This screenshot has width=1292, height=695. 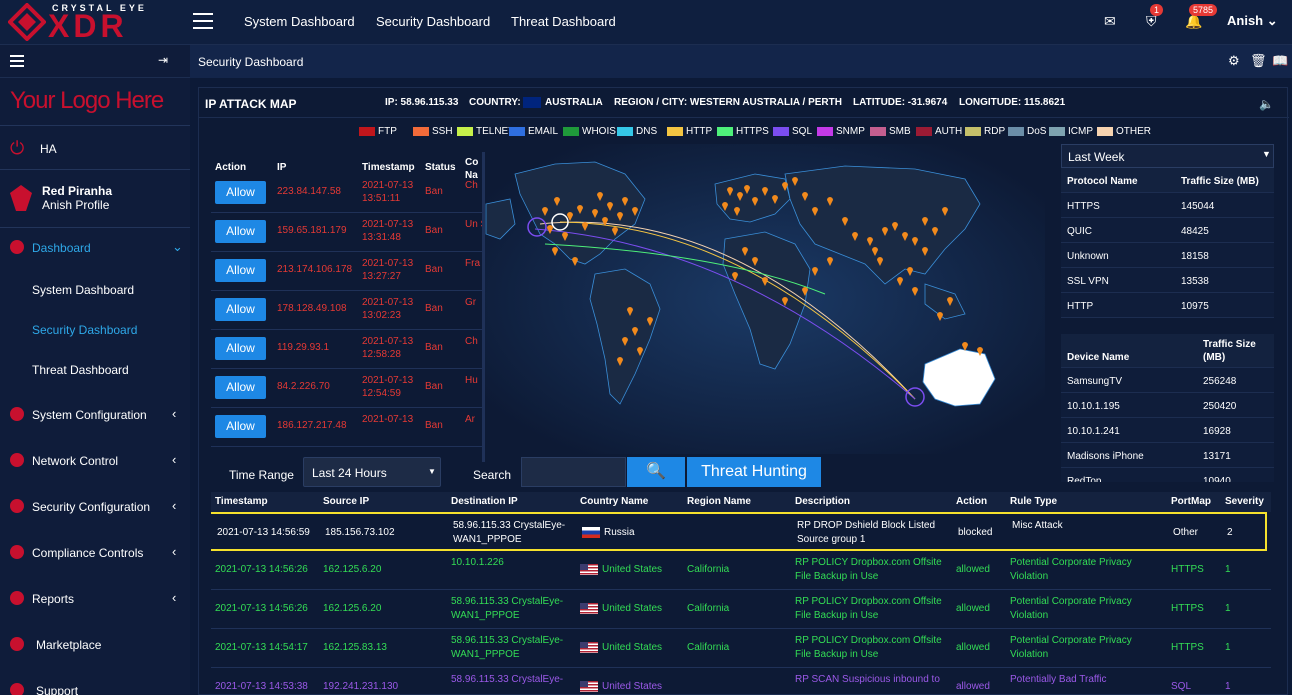 I want to click on sidebar-item-dashboard: Dashboard ⌄, so click(x=95, y=249).